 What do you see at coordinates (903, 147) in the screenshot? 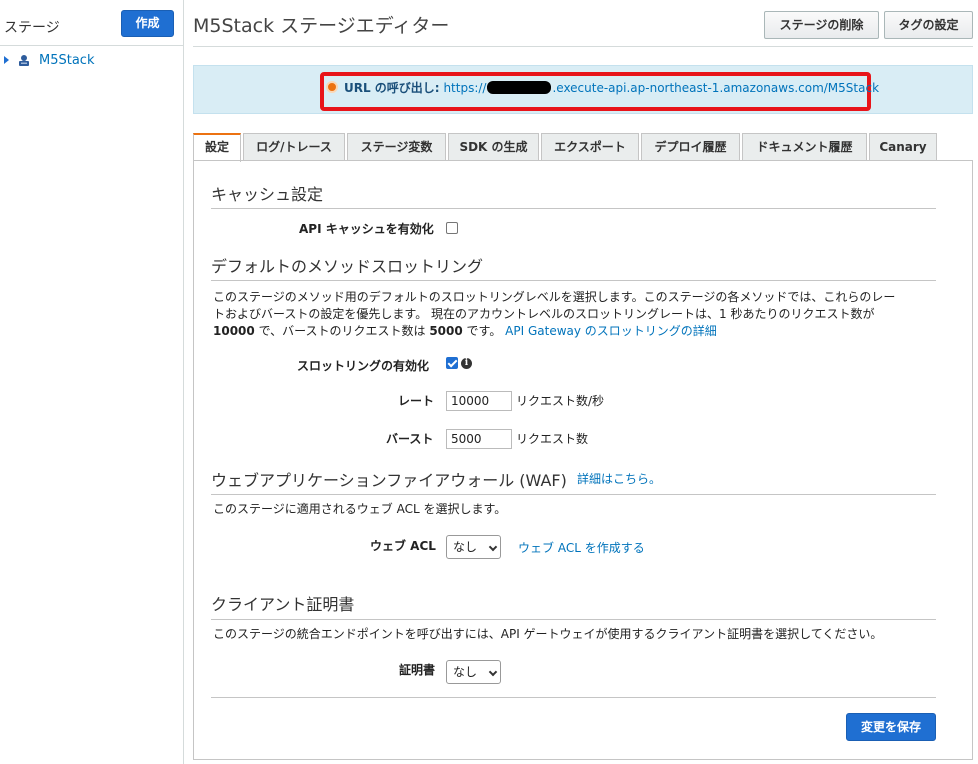
I see `tab-canary: Canary` at bounding box center [903, 147].